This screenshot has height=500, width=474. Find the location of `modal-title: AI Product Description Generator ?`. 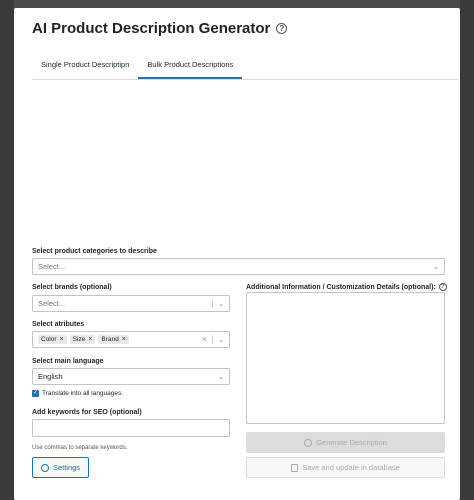

modal-title: AI Product Description Generator ? is located at coordinates (160, 28).